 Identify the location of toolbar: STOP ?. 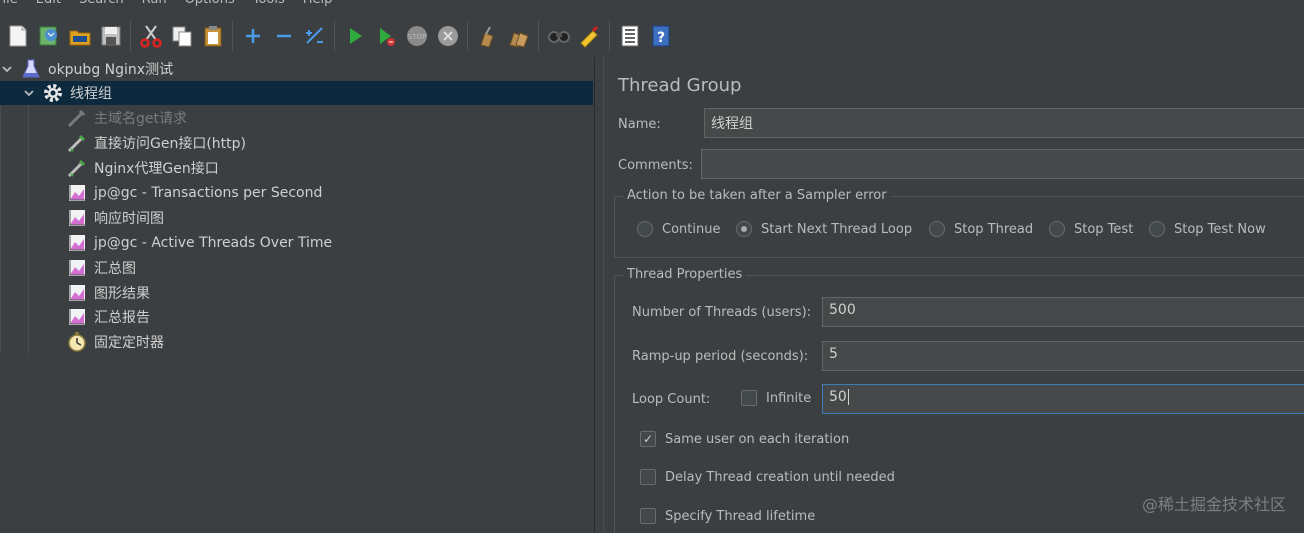
(652, 36).